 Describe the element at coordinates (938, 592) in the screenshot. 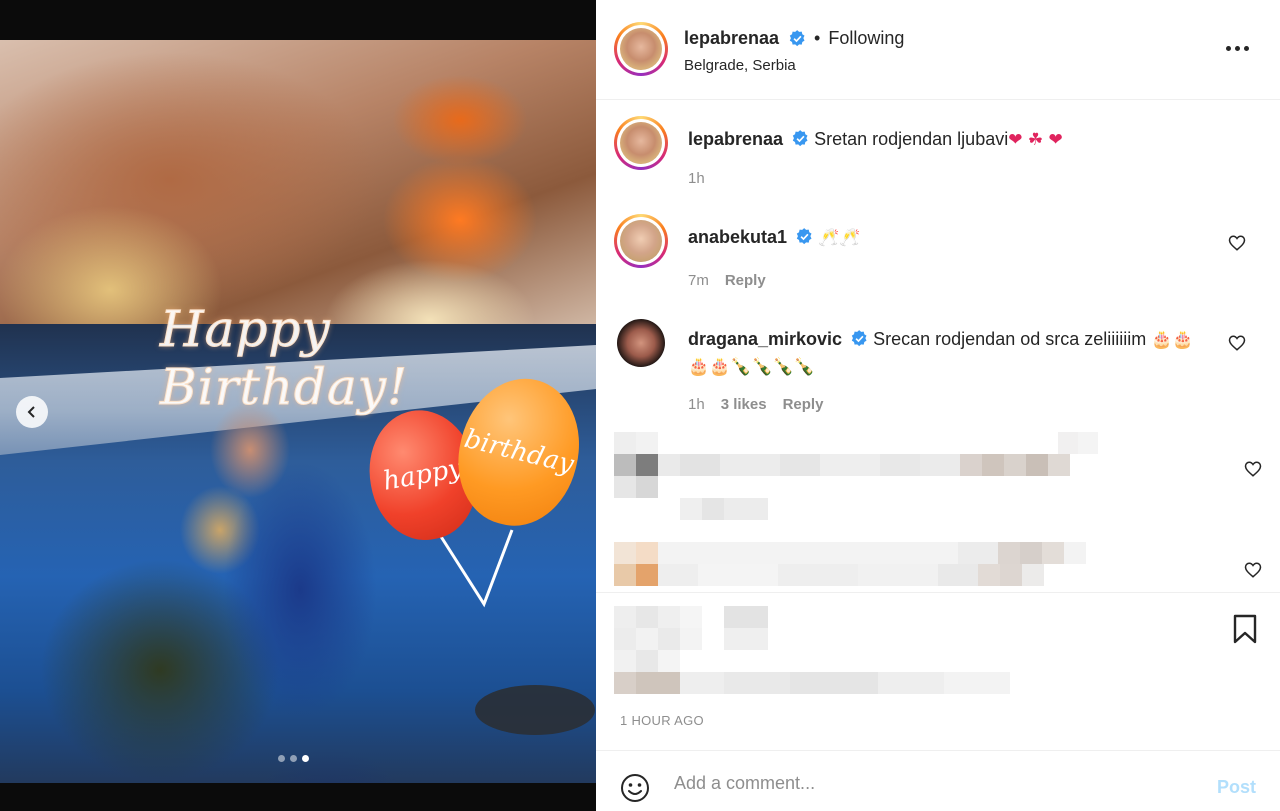

I see `actions-divider` at that location.